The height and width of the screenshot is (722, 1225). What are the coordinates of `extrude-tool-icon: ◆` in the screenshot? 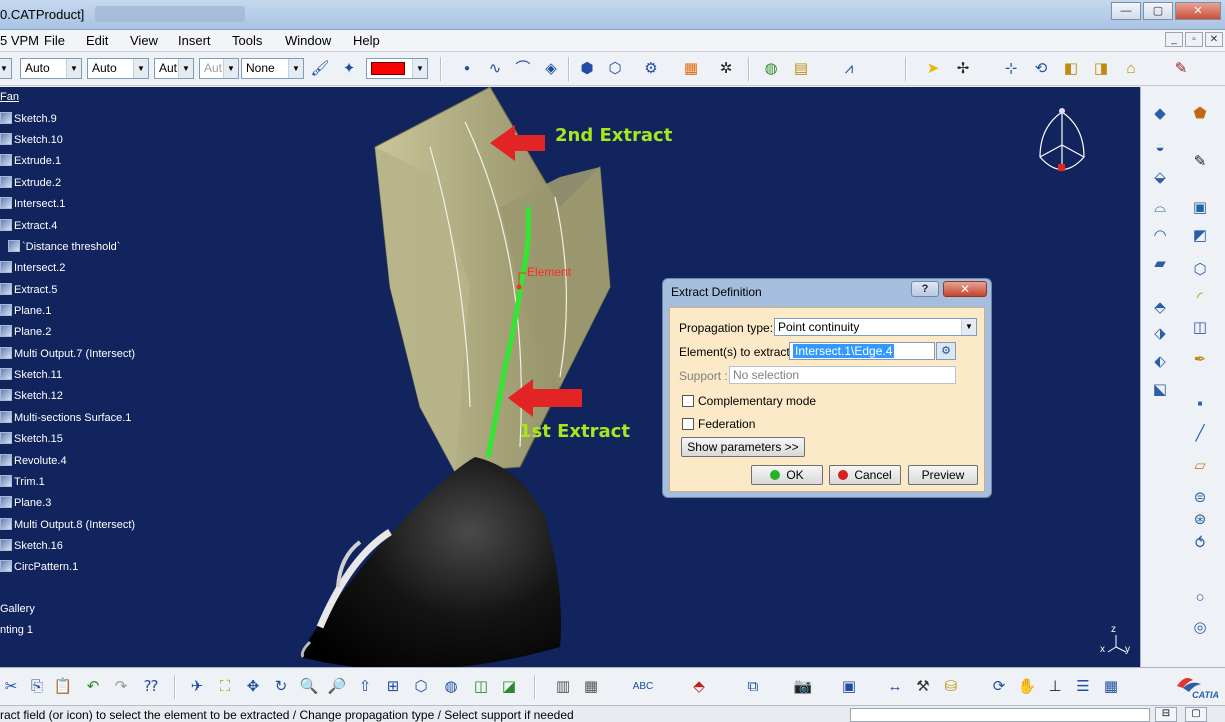 It's located at (1160, 114).